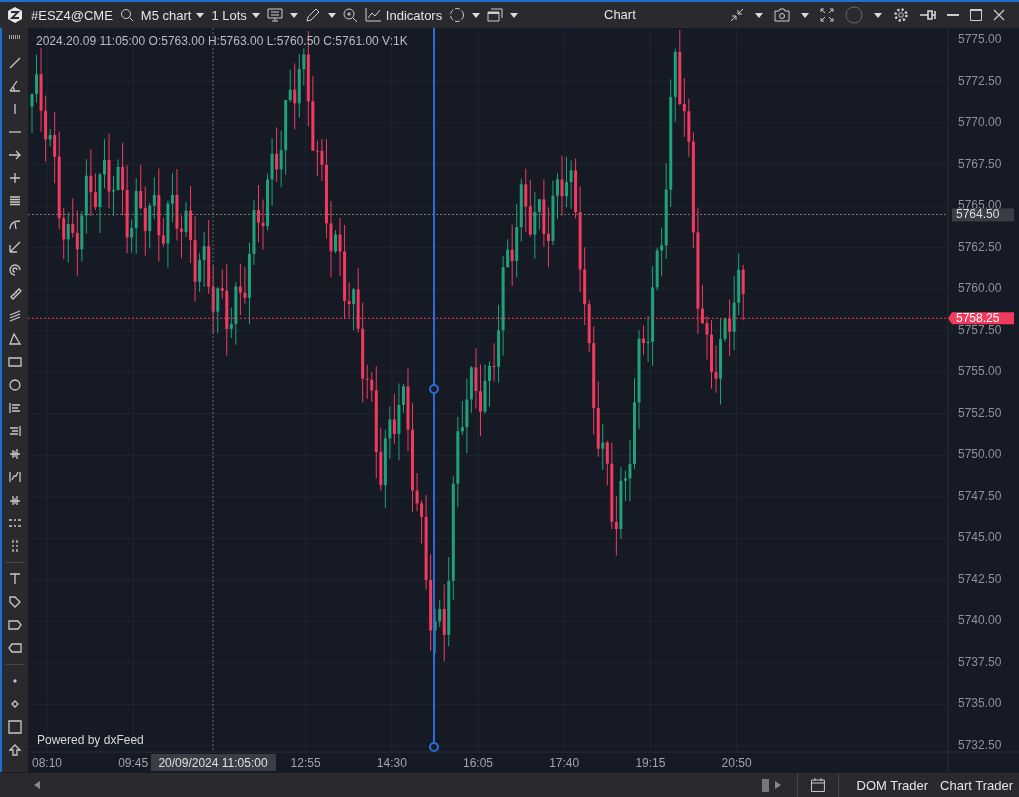 The image size is (1019, 797). What do you see at coordinates (564, 763) in the screenshot?
I see `time-tick: 17:40` at bounding box center [564, 763].